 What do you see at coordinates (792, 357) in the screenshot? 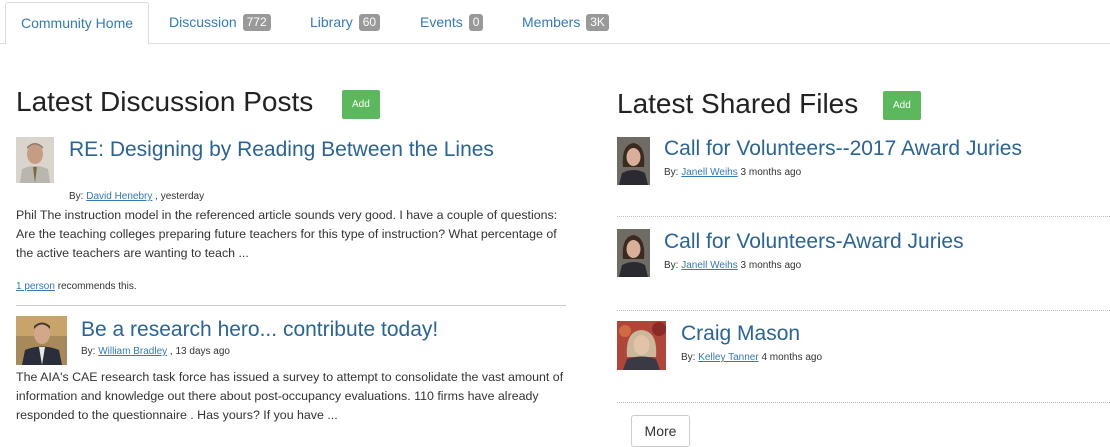
I see `file-time: 4 months ago` at bounding box center [792, 357].